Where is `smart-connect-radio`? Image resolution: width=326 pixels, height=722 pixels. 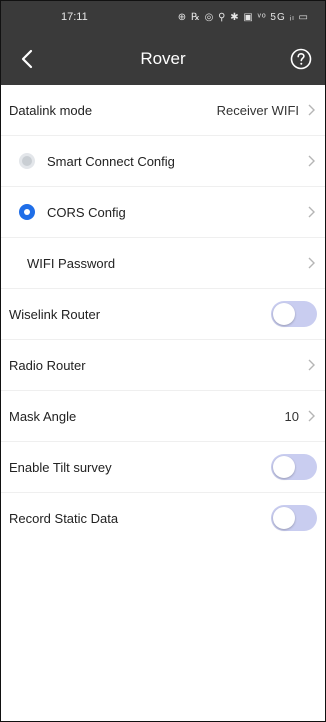
smart-connect-radio is located at coordinates (27, 161).